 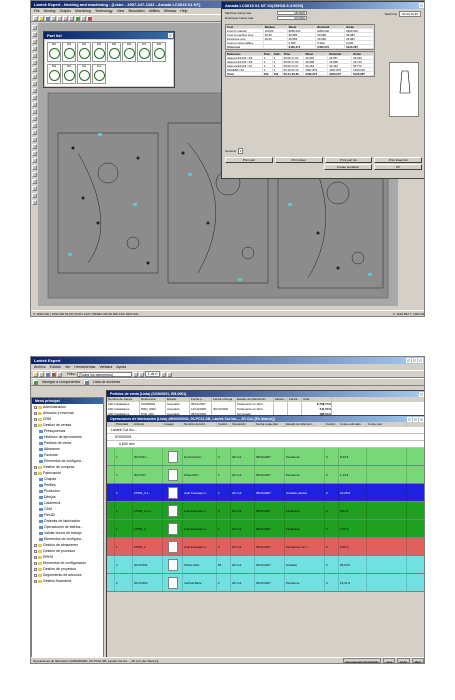 What do you see at coordinates (121, 11) in the screenshot?
I see `menu-item: View` at bounding box center [121, 11].